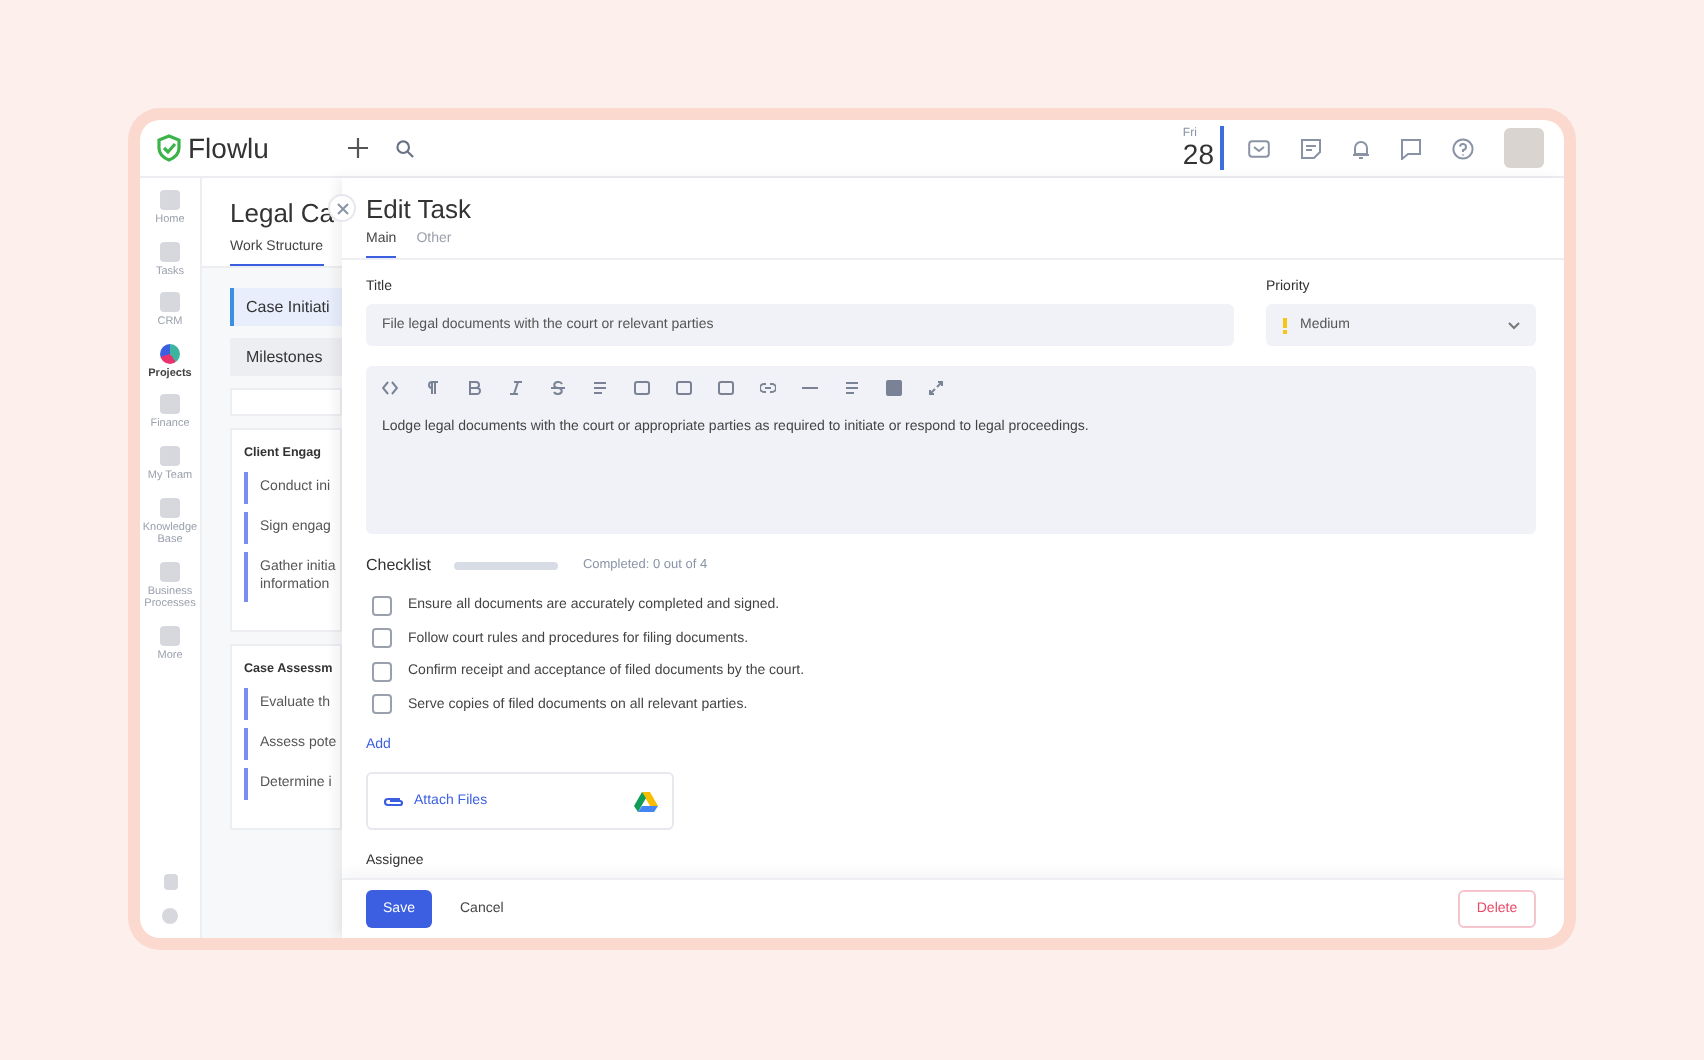 This screenshot has height=1060, width=1704. Describe the element at coordinates (1198, 154) in the screenshot. I see `date-label: 28` at that location.